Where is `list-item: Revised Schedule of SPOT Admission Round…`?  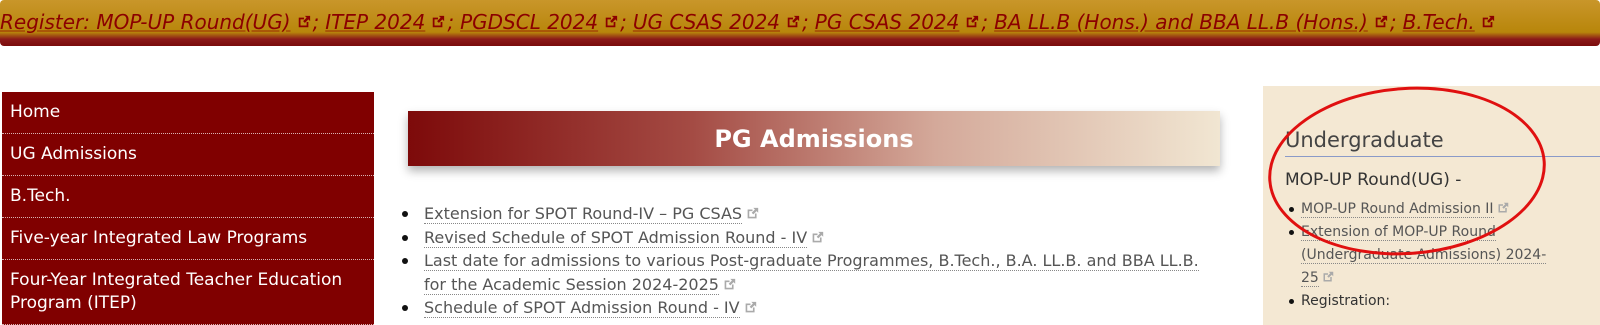 list-item: Revised Schedule of SPOT Admission Round… is located at coordinates (811, 238).